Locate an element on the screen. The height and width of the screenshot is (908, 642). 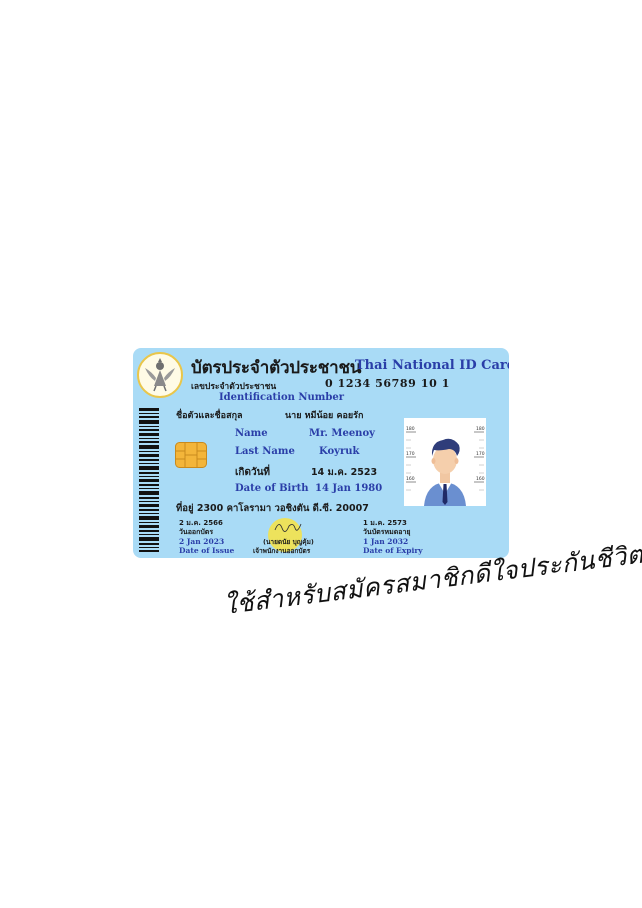
issue-date-english: 2 Jan 2023 is located at coordinates (202, 541).